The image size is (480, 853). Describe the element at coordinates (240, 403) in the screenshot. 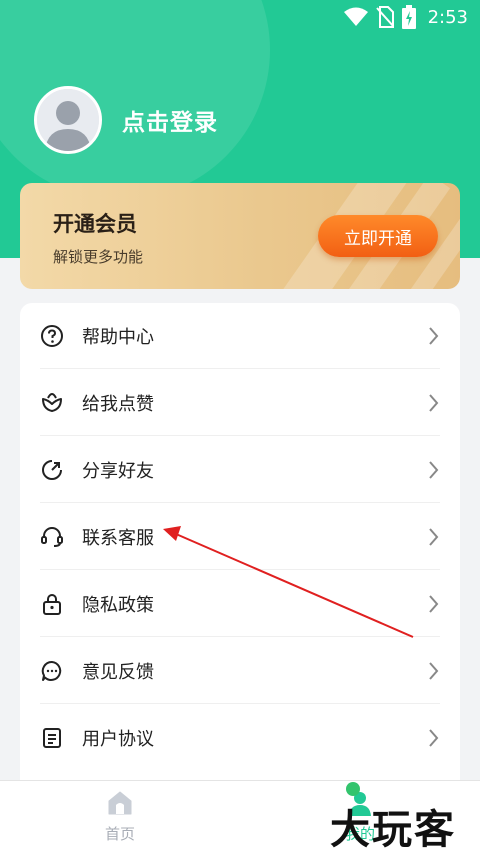

I see `menu-item-like: 给我点赞` at that location.